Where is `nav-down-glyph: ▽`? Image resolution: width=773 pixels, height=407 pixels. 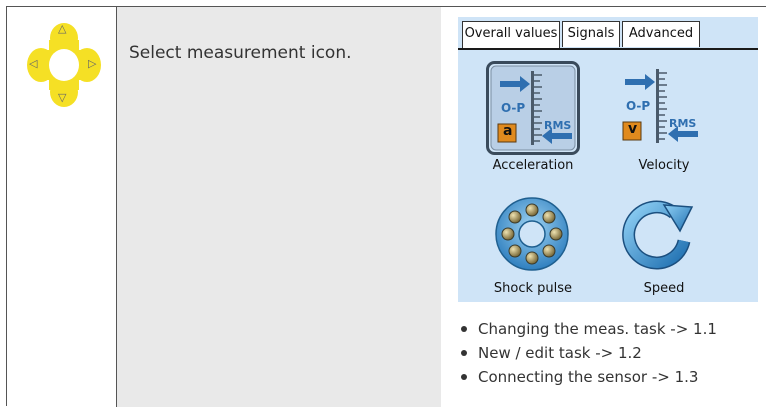 nav-down-glyph: ▽ is located at coordinates (62, 97).